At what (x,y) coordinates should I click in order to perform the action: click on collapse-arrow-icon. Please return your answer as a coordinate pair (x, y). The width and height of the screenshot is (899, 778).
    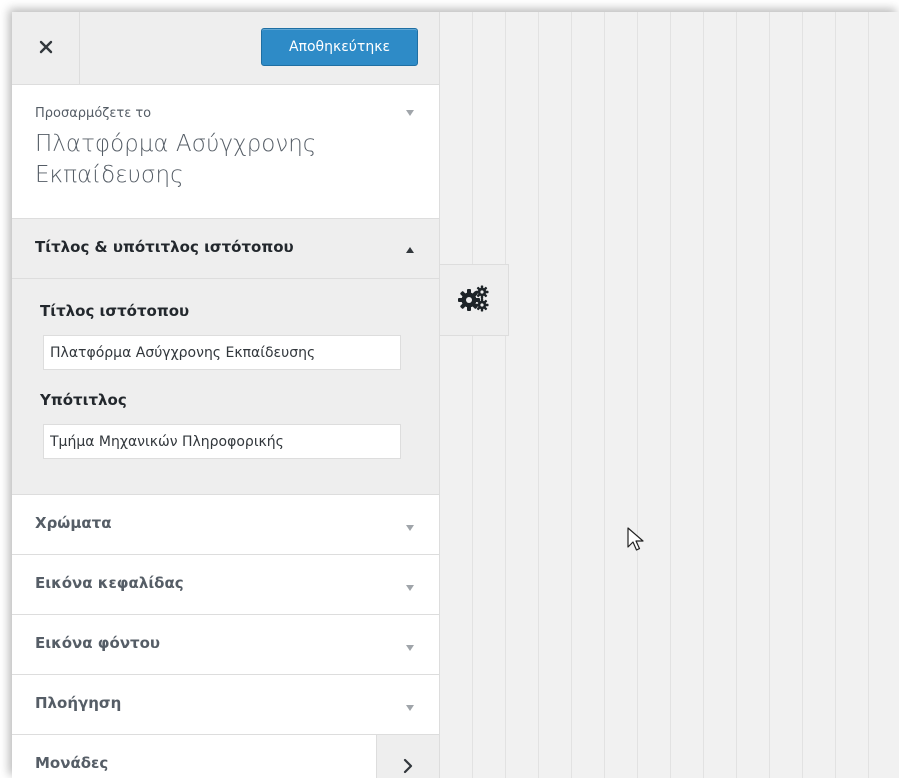
    Looking at the image, I should click on (410, 250).